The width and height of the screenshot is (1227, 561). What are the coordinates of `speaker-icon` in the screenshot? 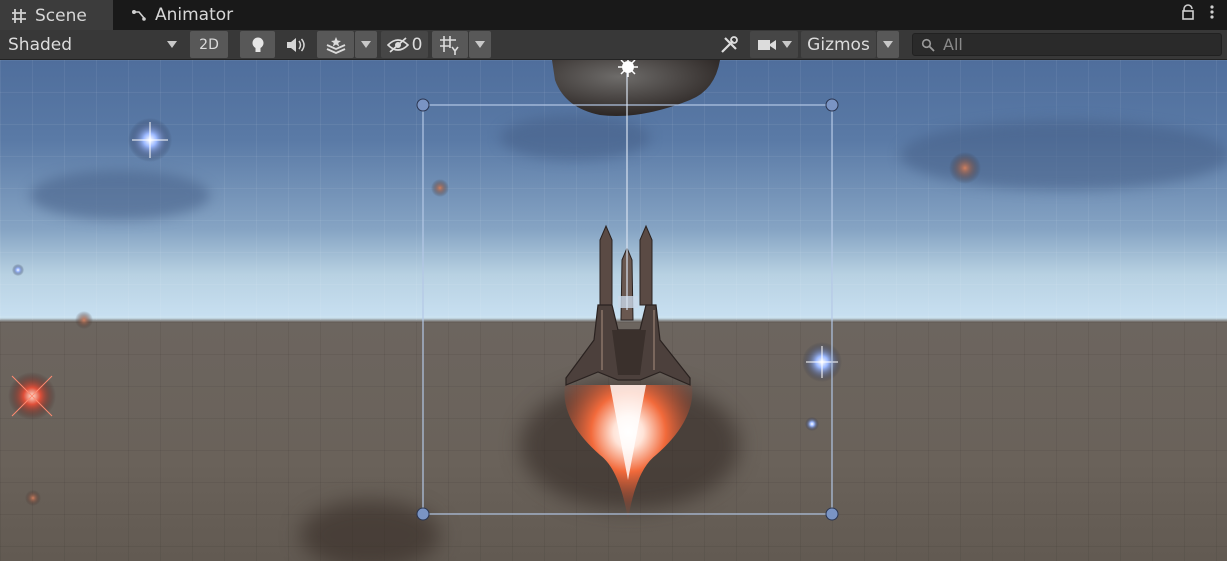 It's located at (296, 44).